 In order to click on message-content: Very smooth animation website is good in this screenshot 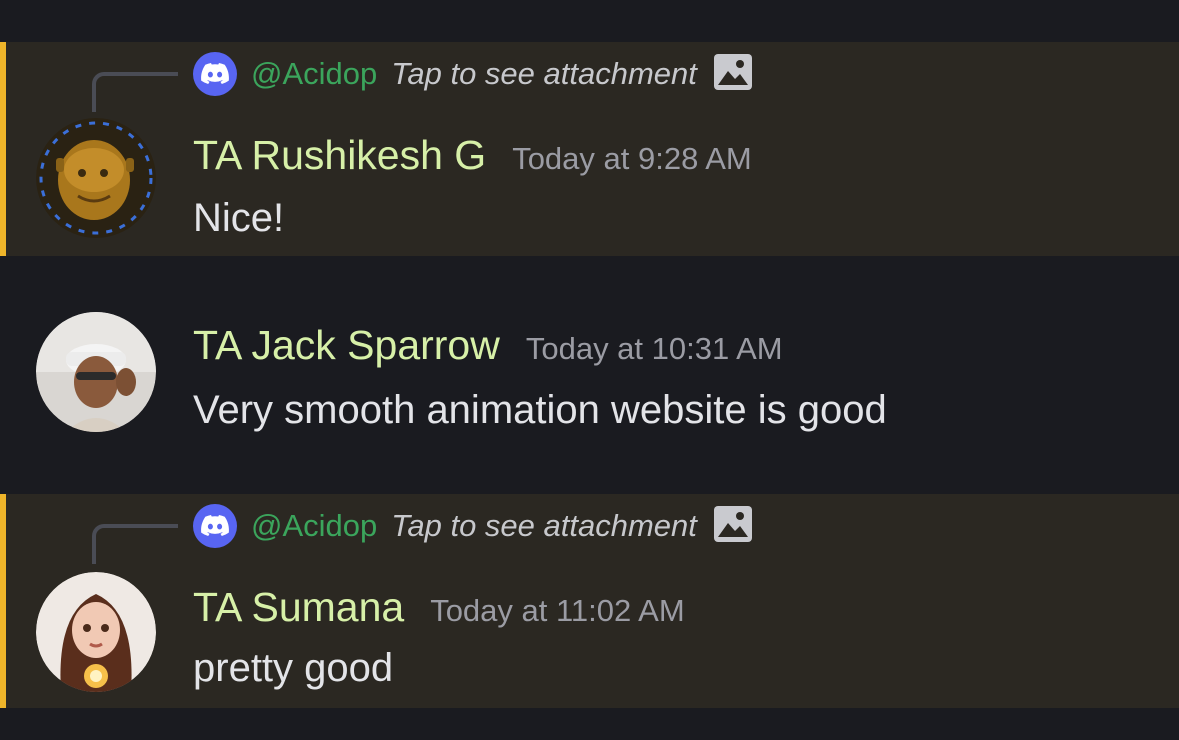, I will do `click(540, 410)`.